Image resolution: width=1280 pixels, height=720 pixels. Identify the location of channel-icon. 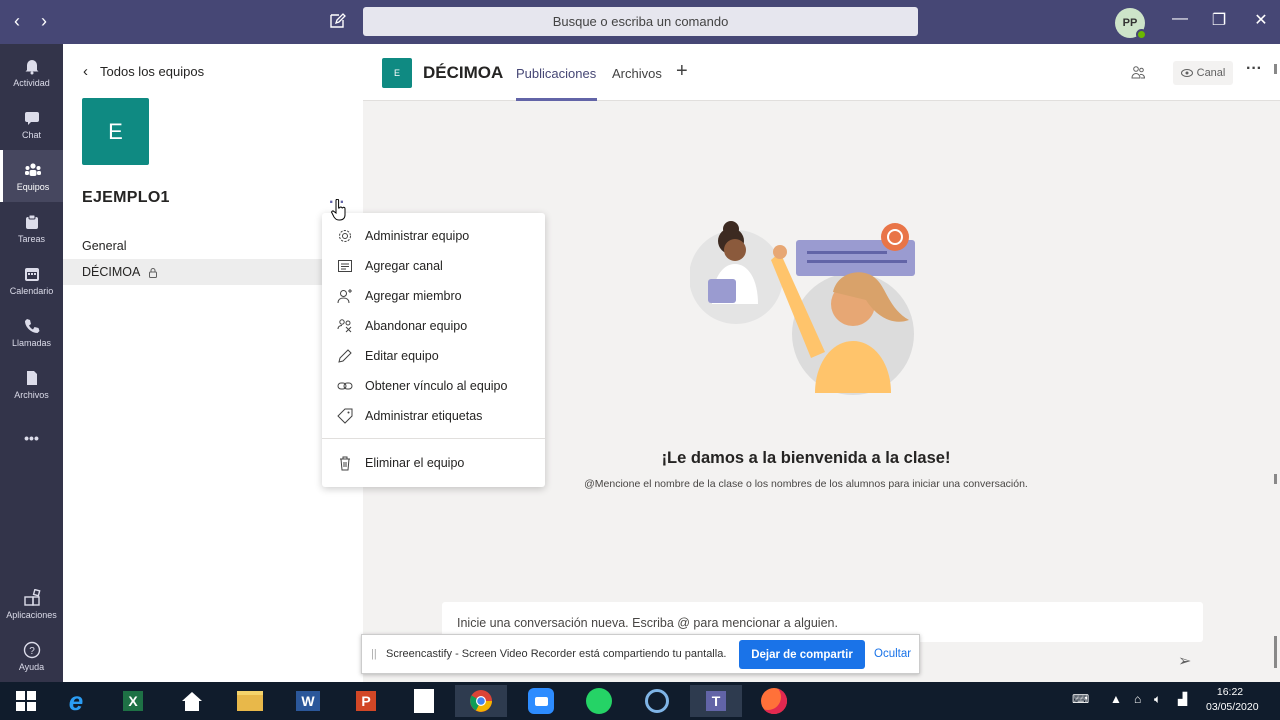
(345, 266).